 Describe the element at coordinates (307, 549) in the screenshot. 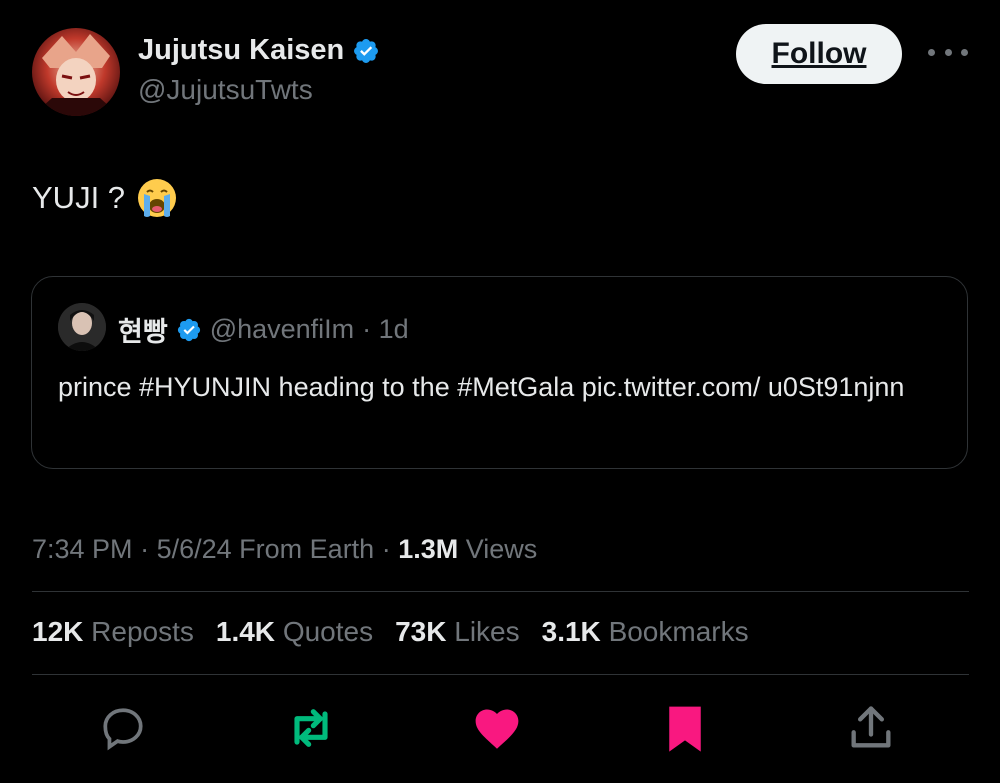

I see `tweet-source: From Earth` at that location.